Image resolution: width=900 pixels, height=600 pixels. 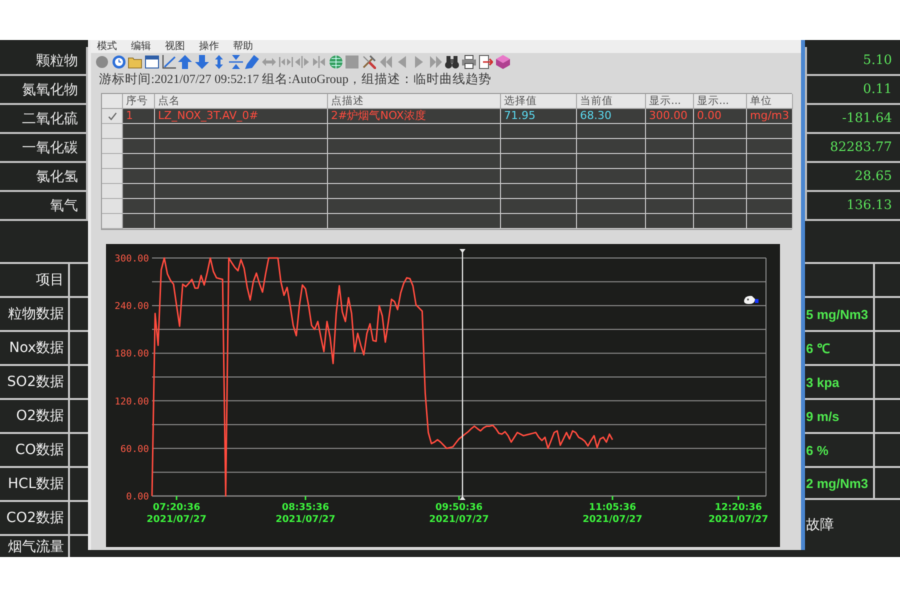 What do you see at coordinates (35, 382) in the screenshot?
I see `row-label: SO2数据` at bounding box center [35, 382].